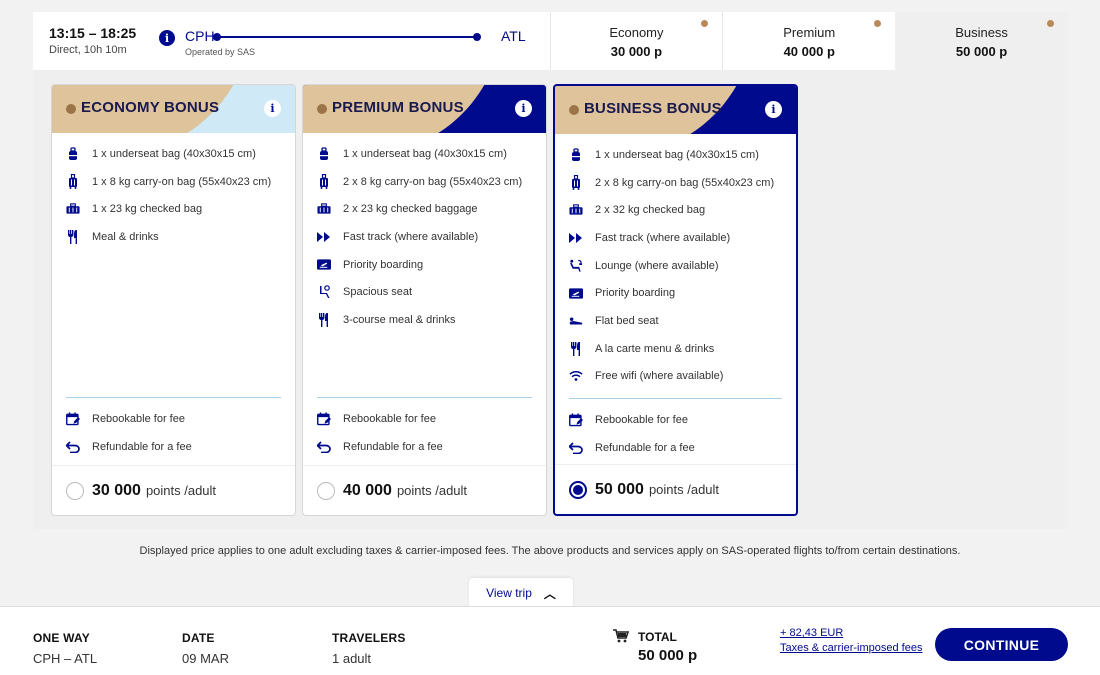 The height and width of the screenshot is (675, 1100). Describe the element at coordinates (981, 41) in the screenshot. I see `cabin-tab-business: Business 50 000 p` at that location.